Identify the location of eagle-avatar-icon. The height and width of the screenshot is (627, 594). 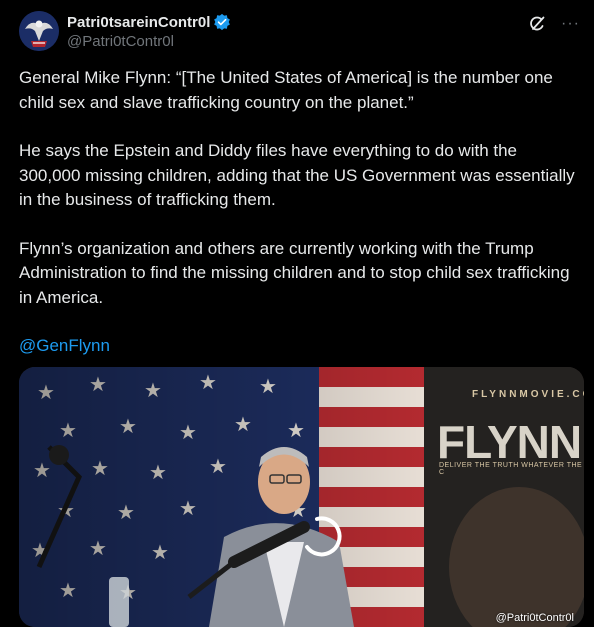
(39, 31).